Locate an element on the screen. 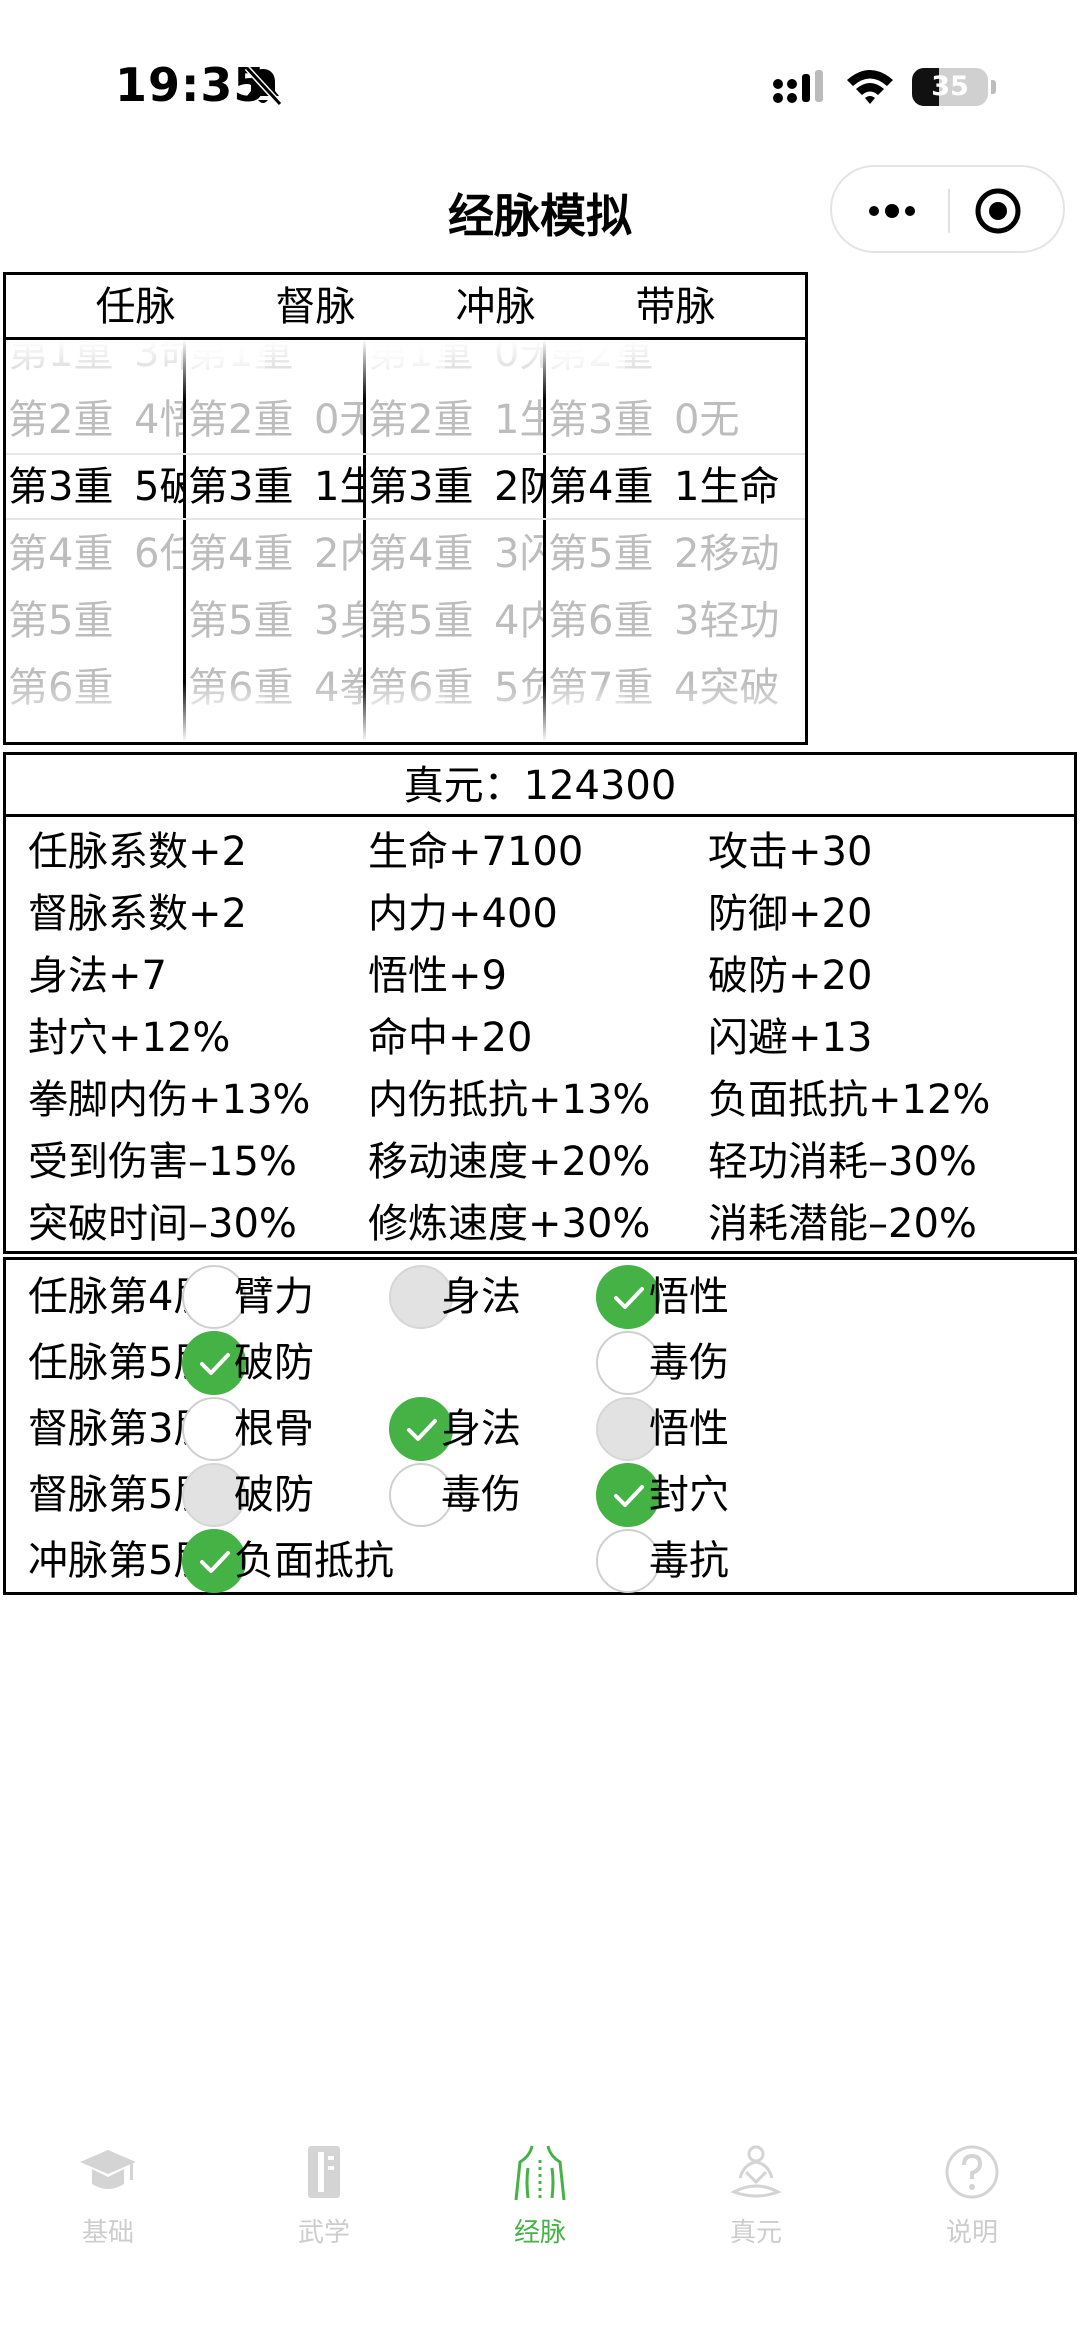 This screenshot has height=2348, width=1080. tab-help: 说明 is located at coordinates (972, 2190).